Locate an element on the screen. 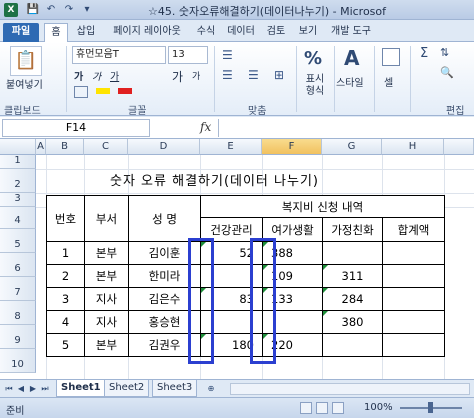 Image resolution: width=474 pixels, height=418 pixels. tab-review: 검토 is located at coordinates (276, 32).